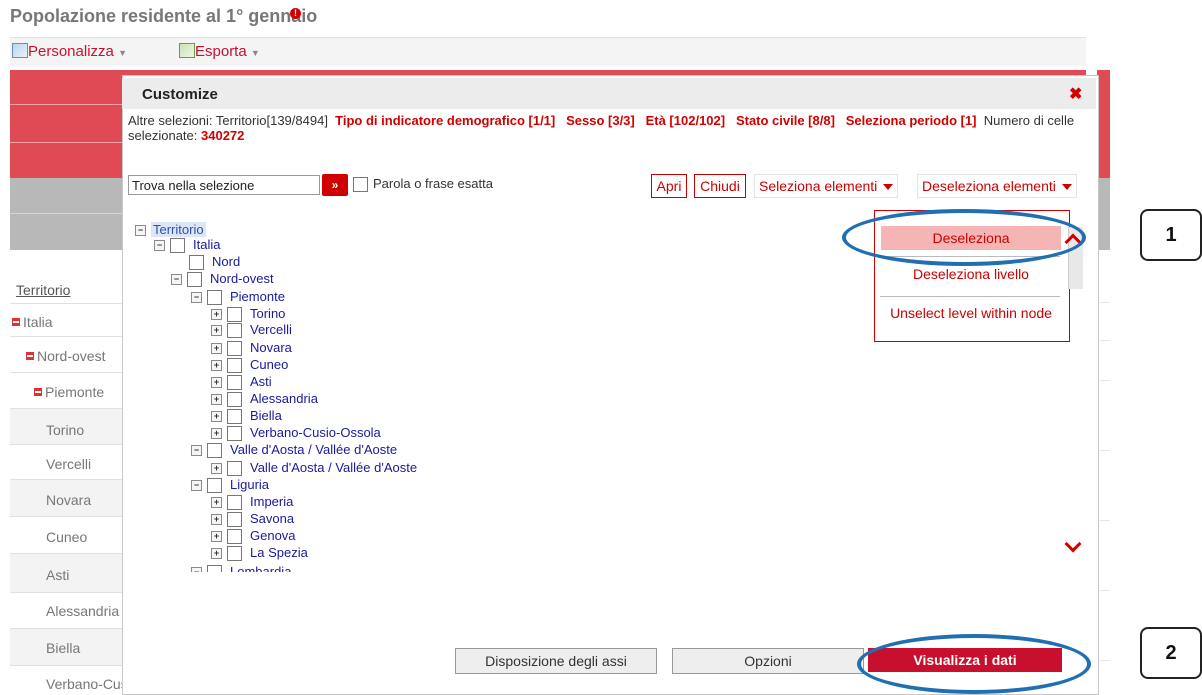 This screenshot has height=695, width=1202. I want to click on tree-node: + Cuneo, so click(249, 365).